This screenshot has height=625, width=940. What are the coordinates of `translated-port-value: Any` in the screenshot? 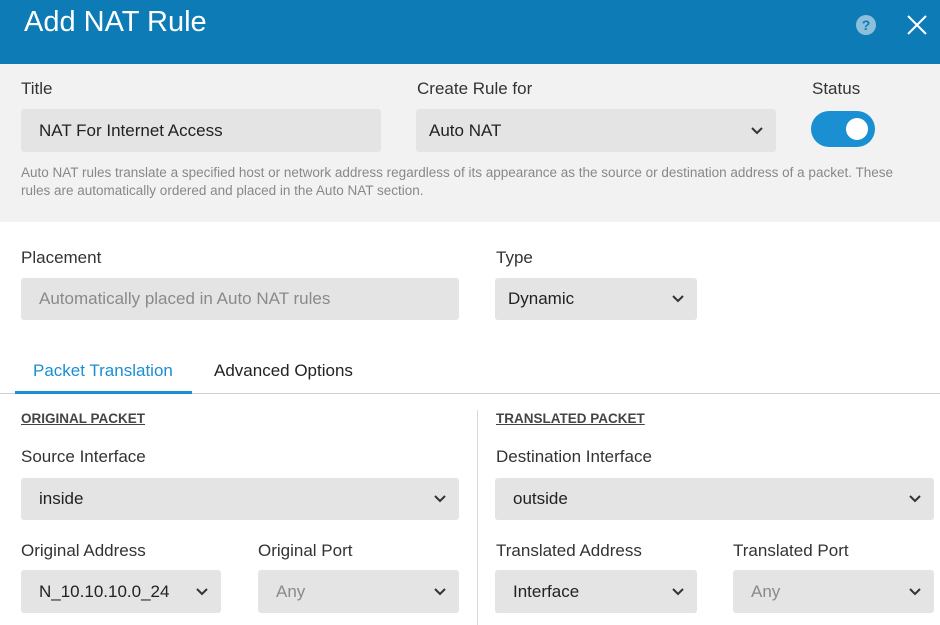 It's located at (766, 591).